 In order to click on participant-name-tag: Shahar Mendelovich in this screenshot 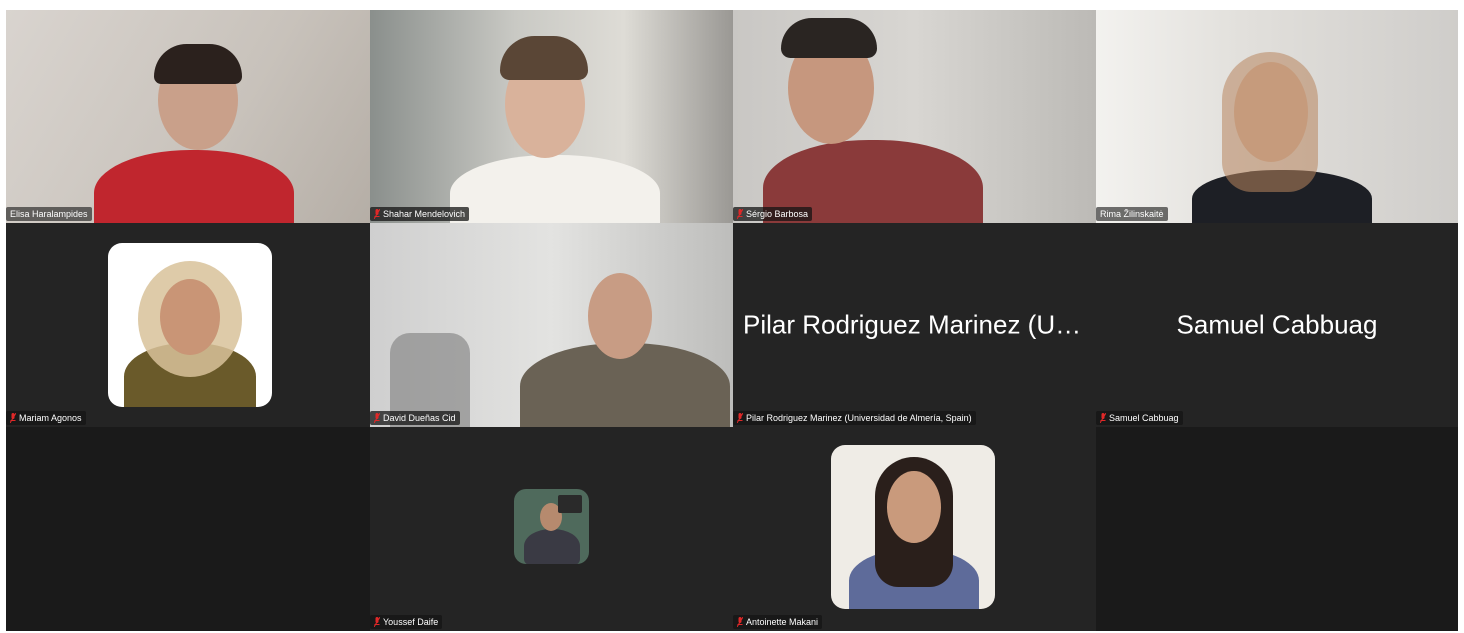, I will do `click(420, 214)`.